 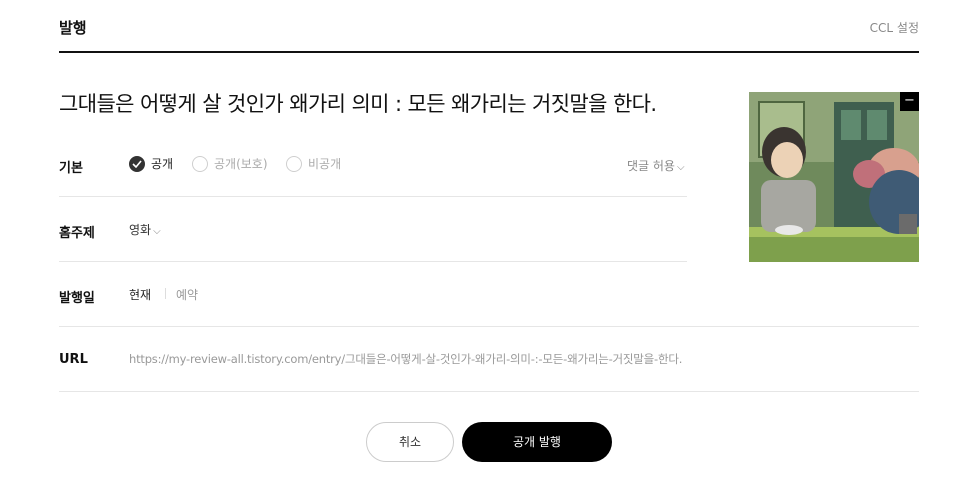 What do you see at coordinates (77, 298) in the screenshot?
I see `publish-date-label: 발행일` at bounding box center [77, 298].